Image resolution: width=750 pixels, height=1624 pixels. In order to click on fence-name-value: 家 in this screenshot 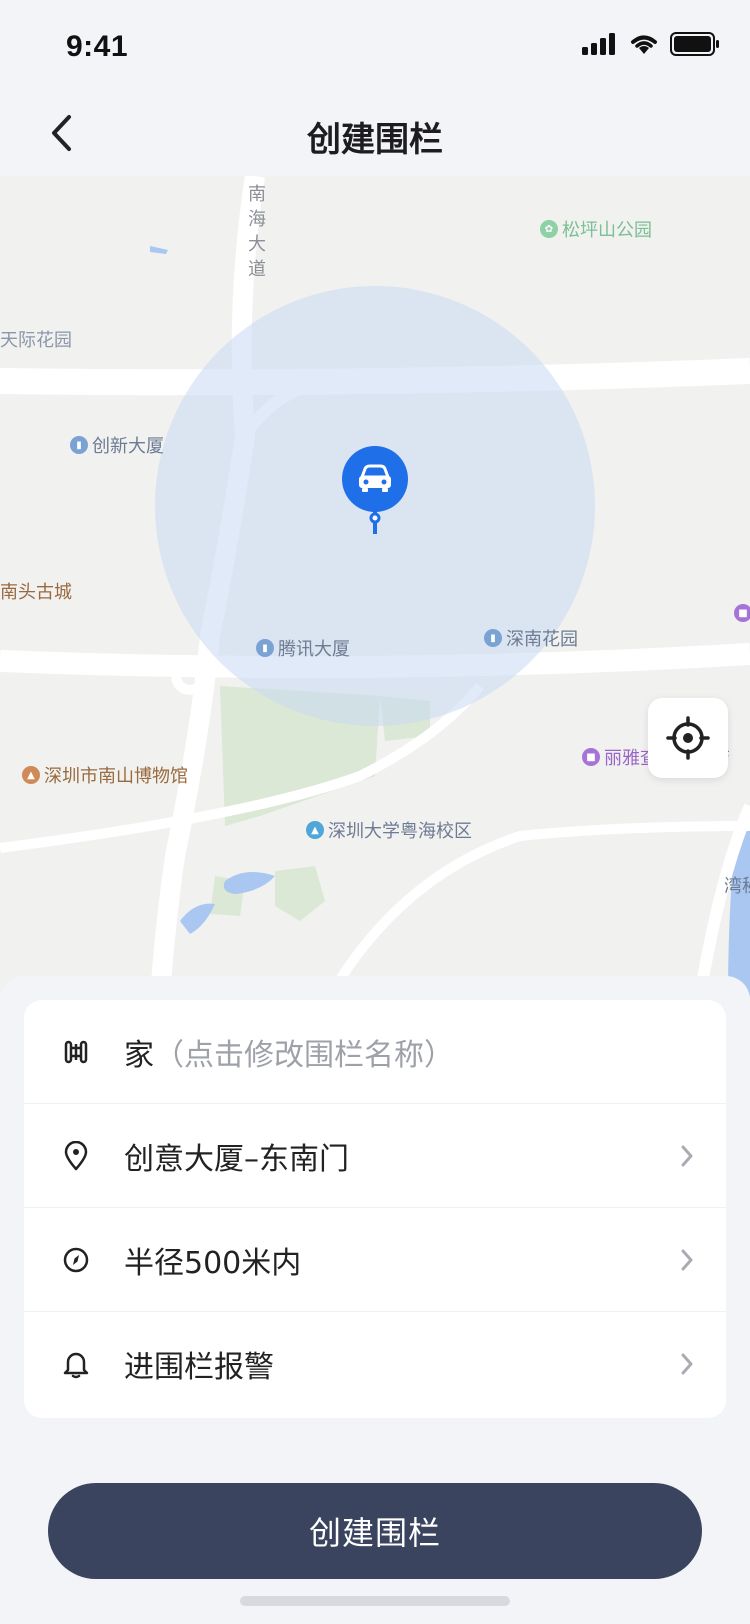, I will do `click(139, 1055)`.